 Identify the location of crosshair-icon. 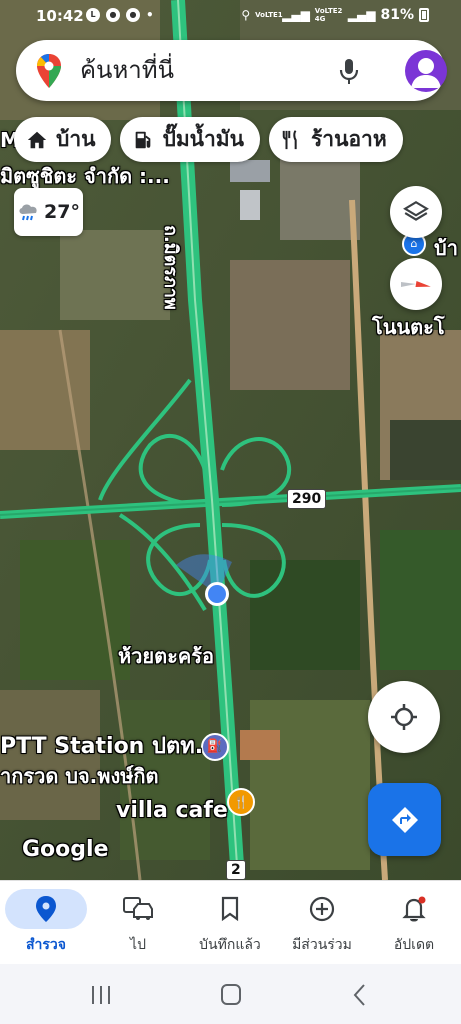
(404, 717).